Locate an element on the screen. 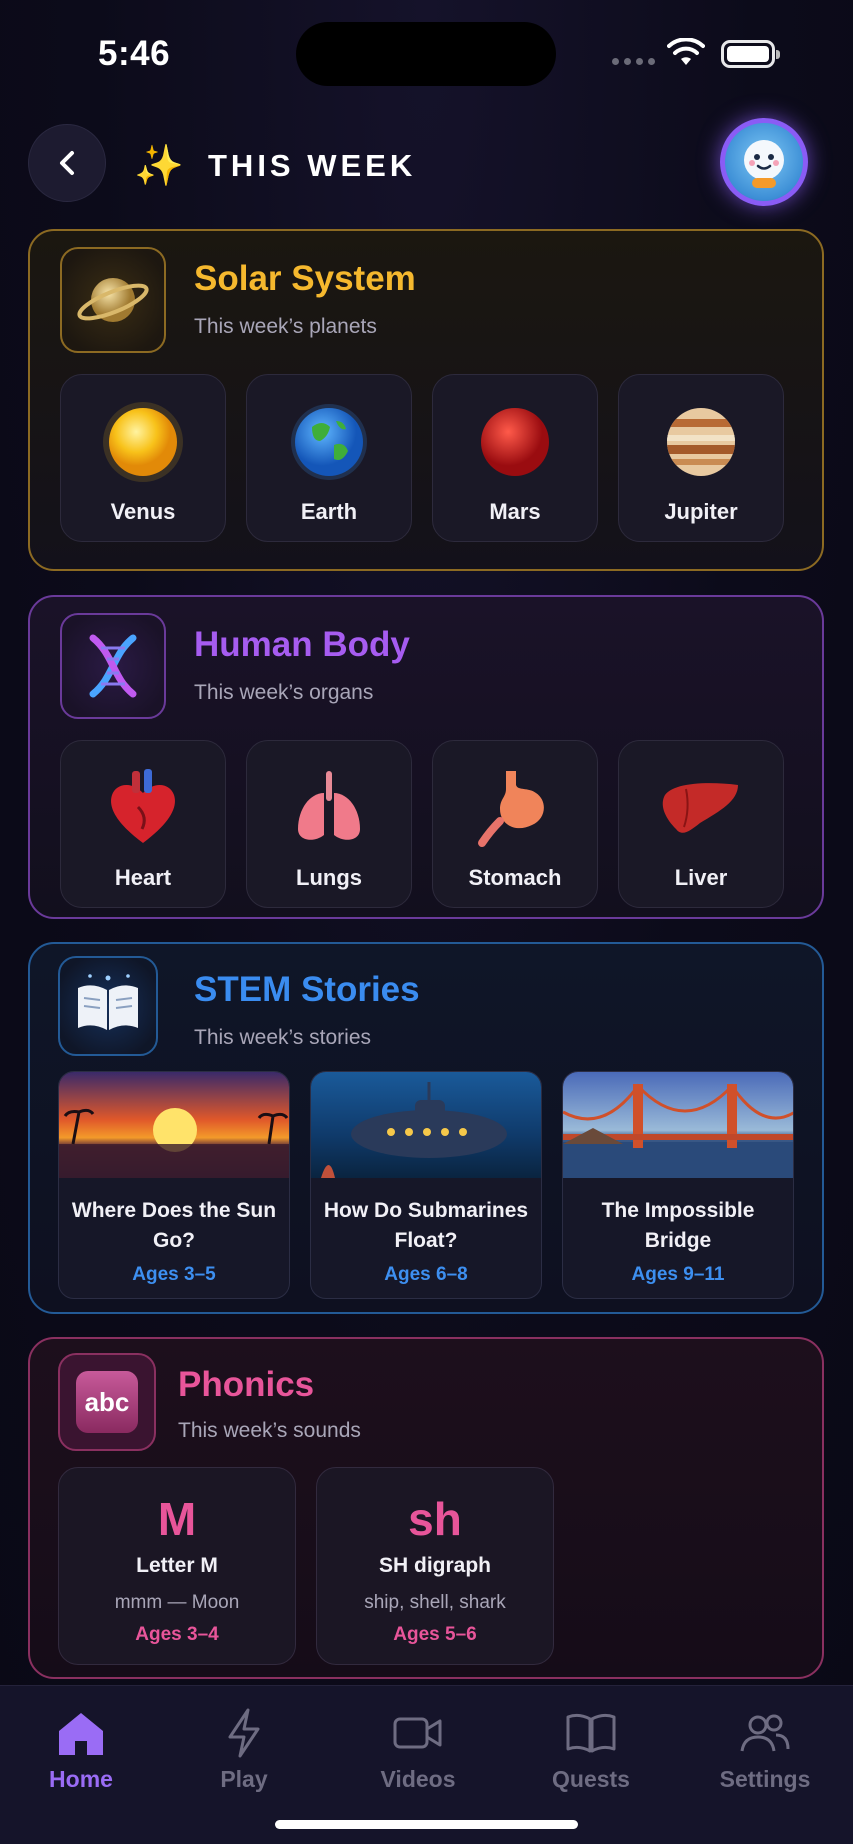  story-ages: Ages 3–5 is located at coordinates (174, 1274).